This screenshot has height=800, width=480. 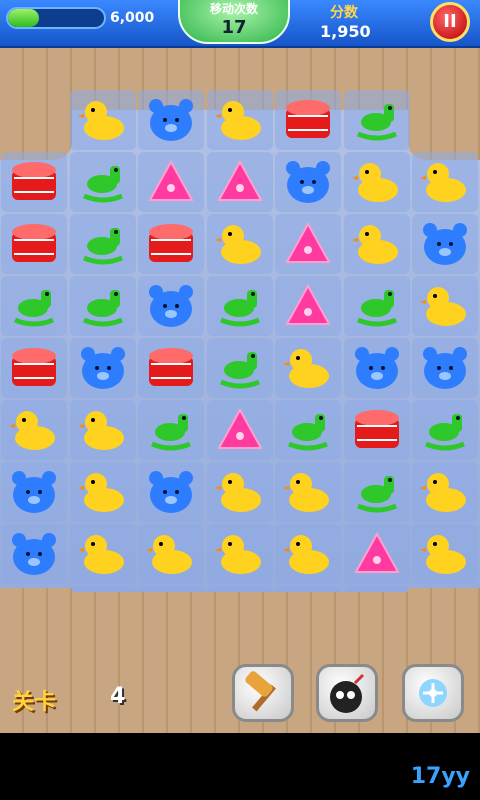 I want to click on level-number: 4, so click(x=118, y=696).